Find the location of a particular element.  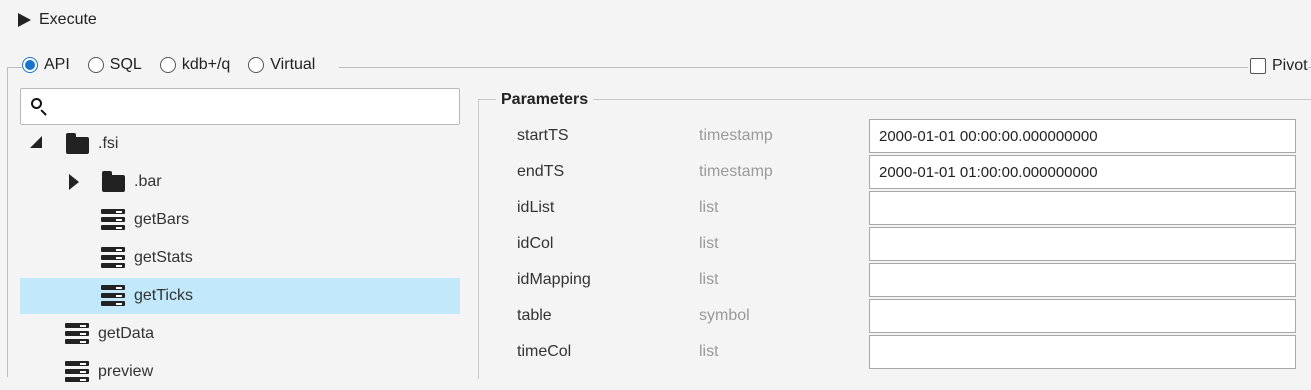

tree-item-getdata: getData is located at coordinates (240, 334).